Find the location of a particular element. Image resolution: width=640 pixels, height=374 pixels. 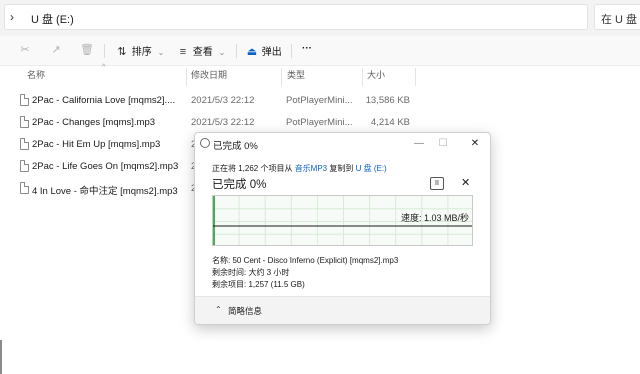

speed-graph: 速度: 1.03 MB/秒 is located at coordinates (342, 220).